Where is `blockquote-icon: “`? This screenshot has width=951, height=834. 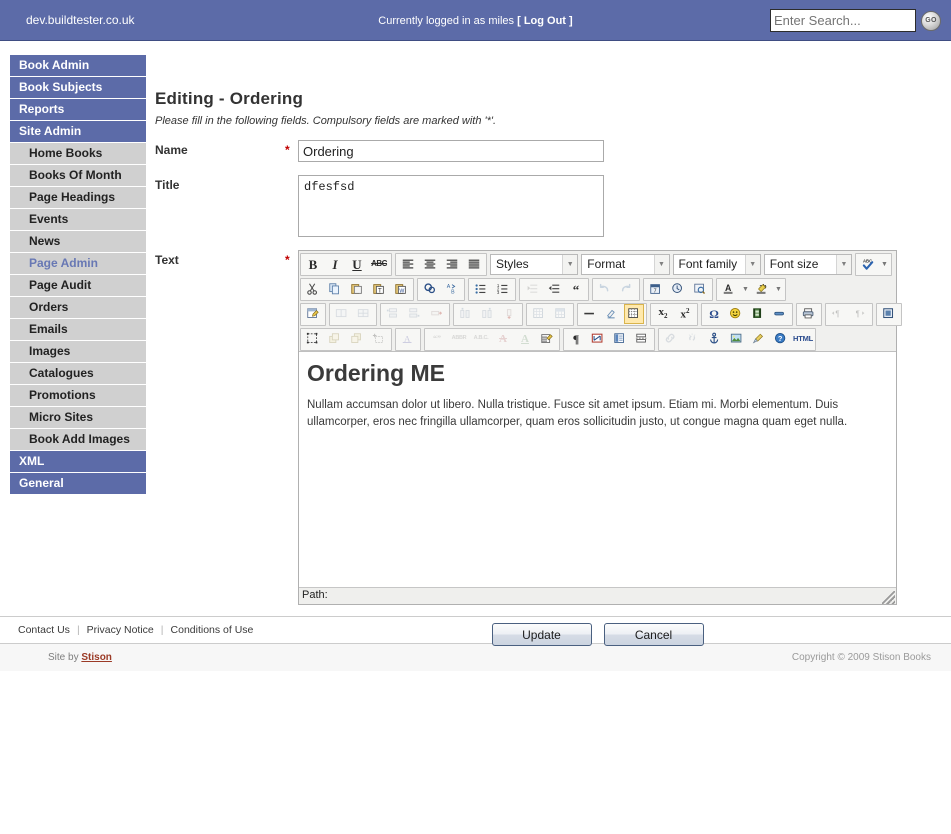 blockquote-icon: “ is located at coordinates (576, 289).